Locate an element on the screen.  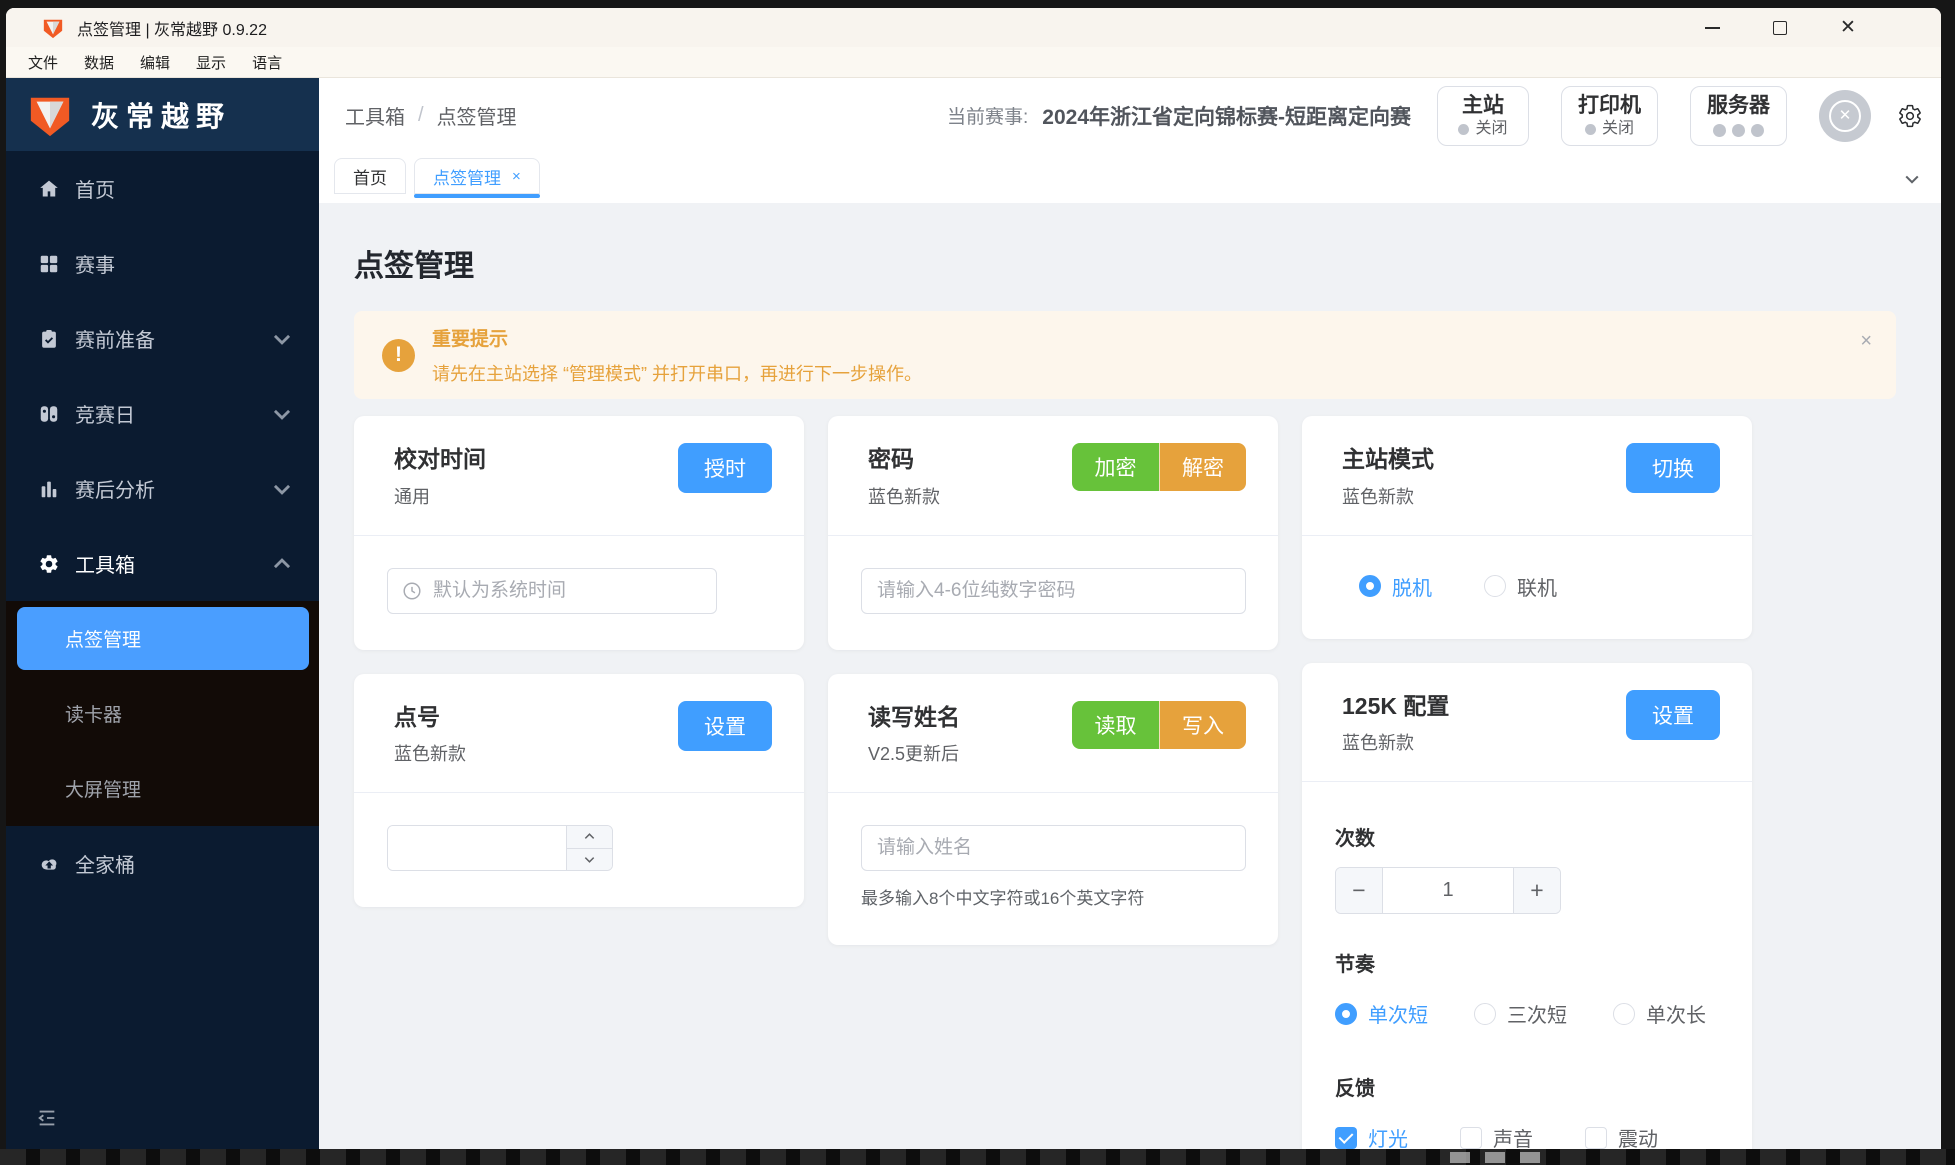
stepper-value: 1 is located at coordinates (1448, 891).